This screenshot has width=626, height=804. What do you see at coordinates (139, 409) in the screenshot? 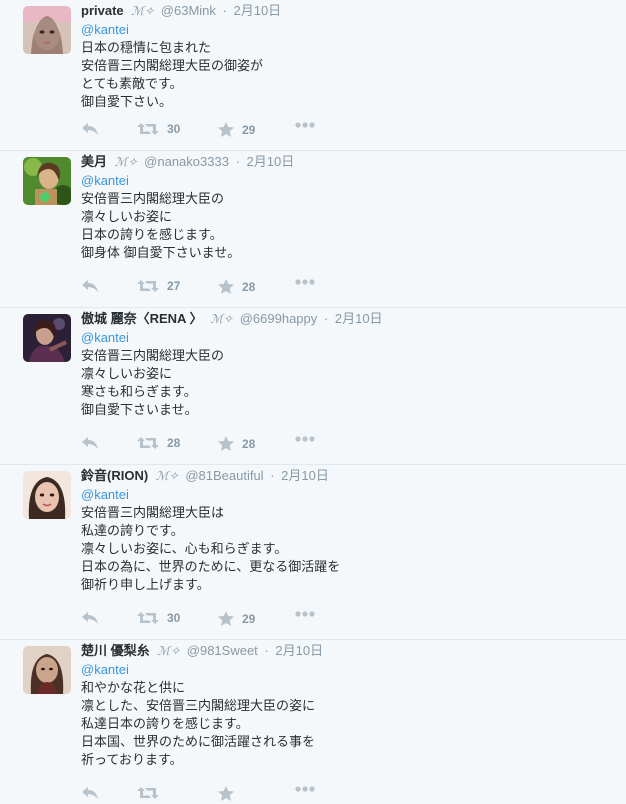
I see `tweet-text-line: 御自愛下さいませ。` at bounding box center [139, 409].